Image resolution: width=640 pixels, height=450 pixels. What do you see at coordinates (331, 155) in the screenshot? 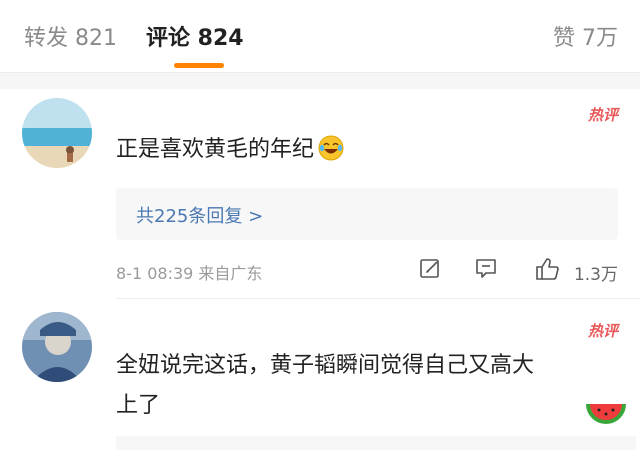
I see `laughing-tears-emoji-icon` at bounding box center [331, 155].